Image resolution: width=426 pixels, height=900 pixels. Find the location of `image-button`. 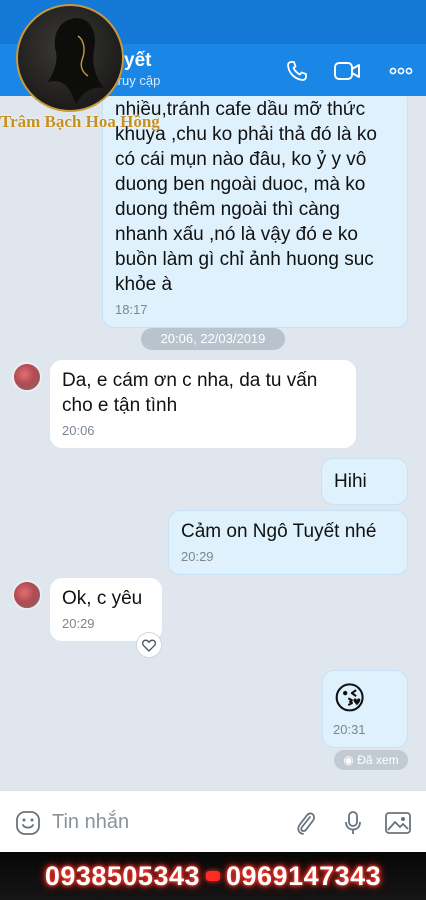

image-button is located at coordinates (398, 823).